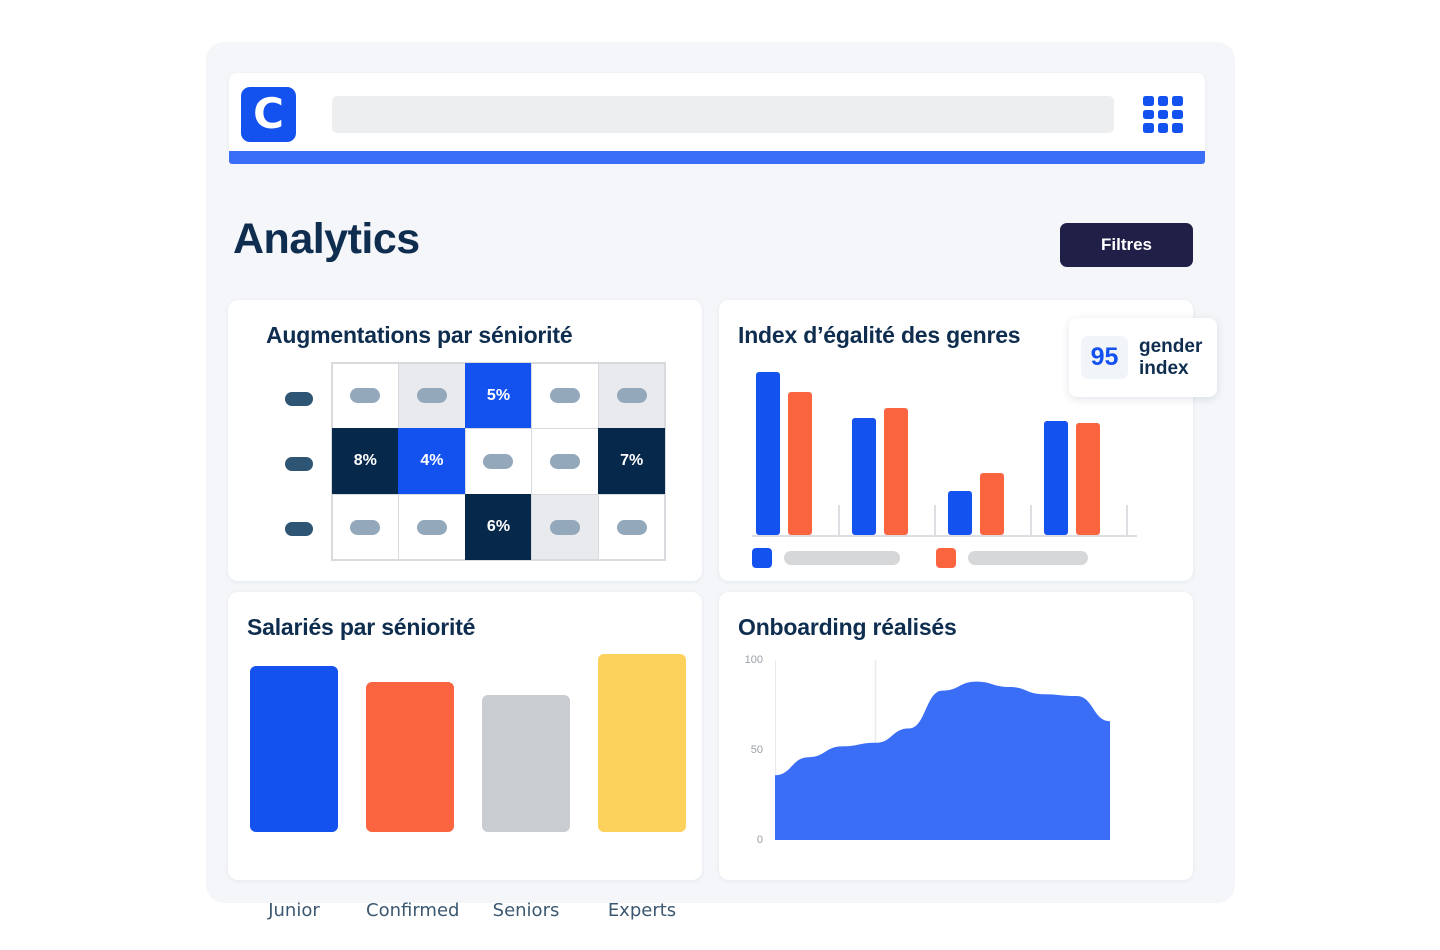 The height and width of the screenshot is (950, 1440). What do you see at coordinates (717, 157) in the screenshot?
I see `top-bar-accent-underline` at bounding box center [717, 157].